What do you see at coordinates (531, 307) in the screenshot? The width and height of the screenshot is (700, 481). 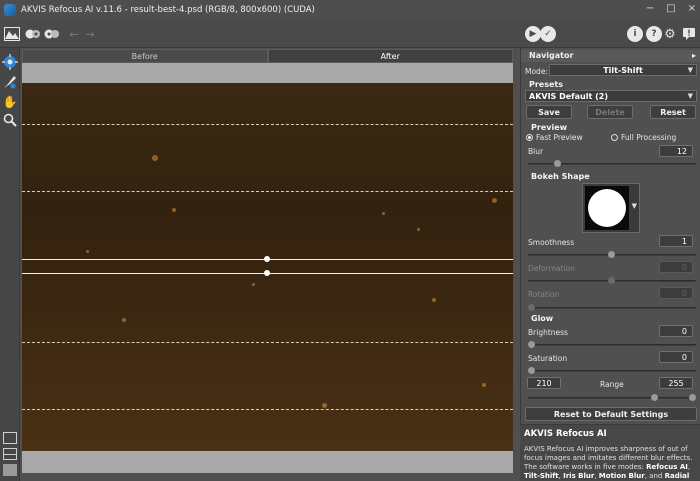 I see `rotation-slider-knob` at bounding box center [531, 307].